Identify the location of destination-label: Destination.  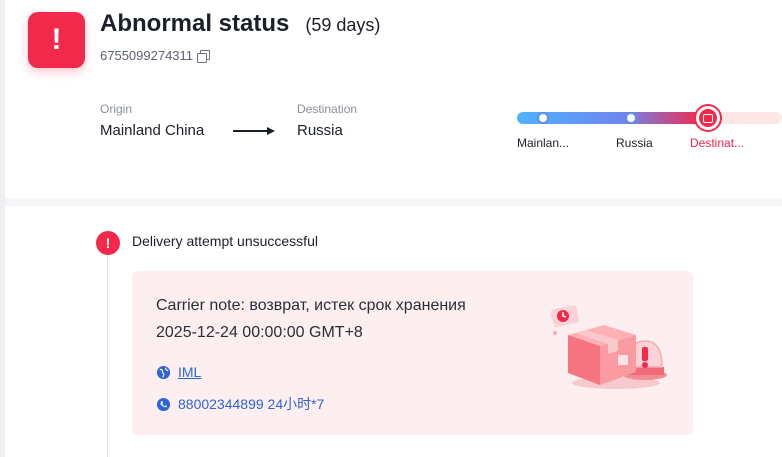
(327, 109).